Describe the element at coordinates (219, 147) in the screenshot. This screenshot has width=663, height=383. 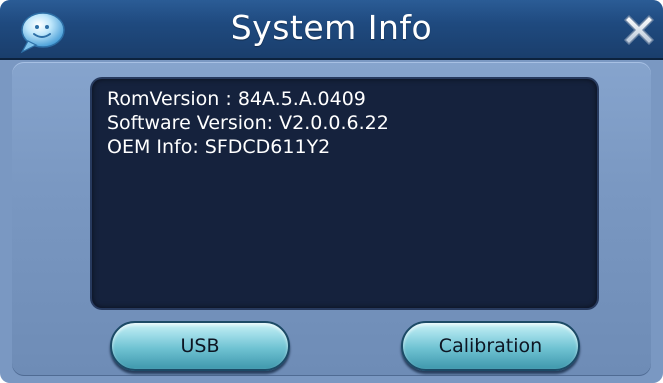
I see `oem-info-text: OEM Info: SFDCD611Y2` at that location.